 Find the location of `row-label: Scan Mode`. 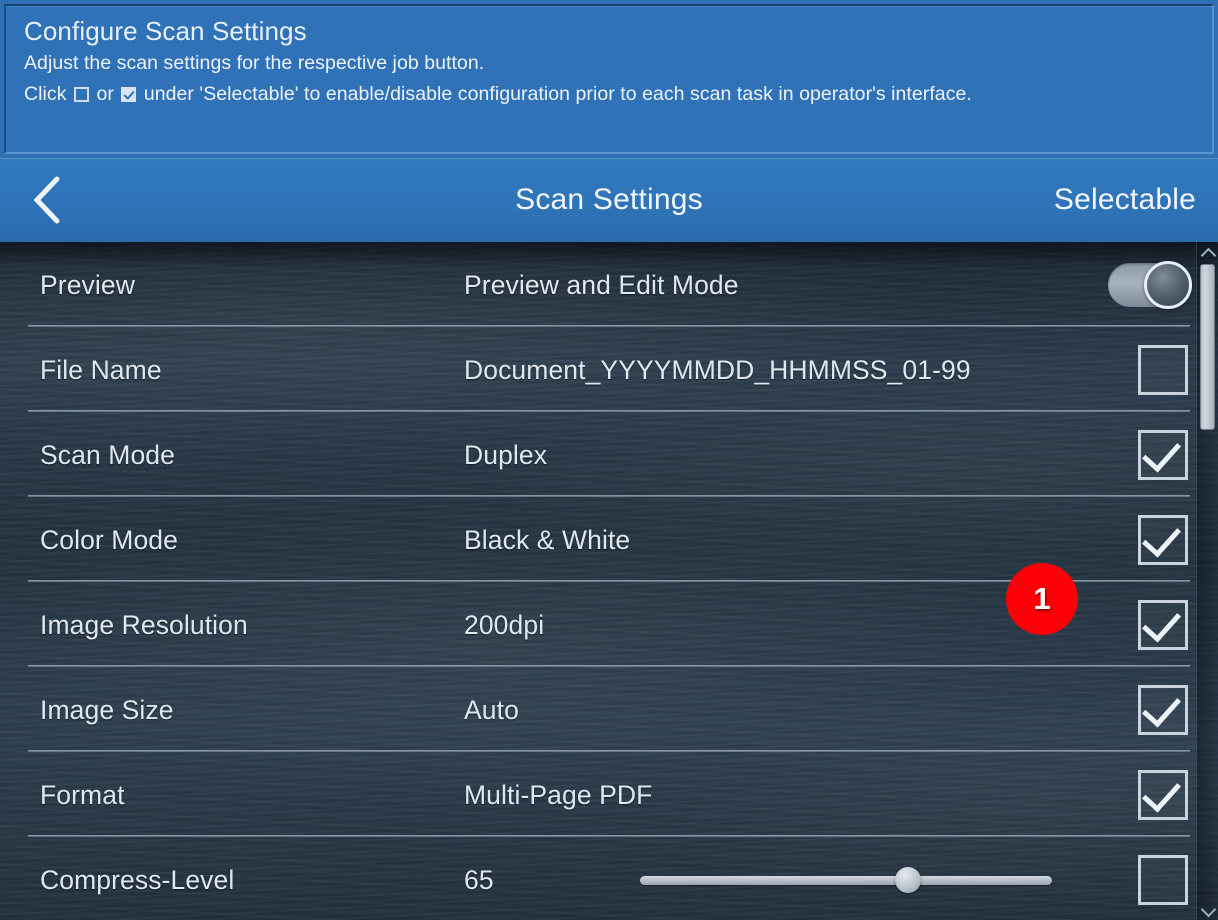

row-label: Scan Mode is located at coordinates (107, 454).